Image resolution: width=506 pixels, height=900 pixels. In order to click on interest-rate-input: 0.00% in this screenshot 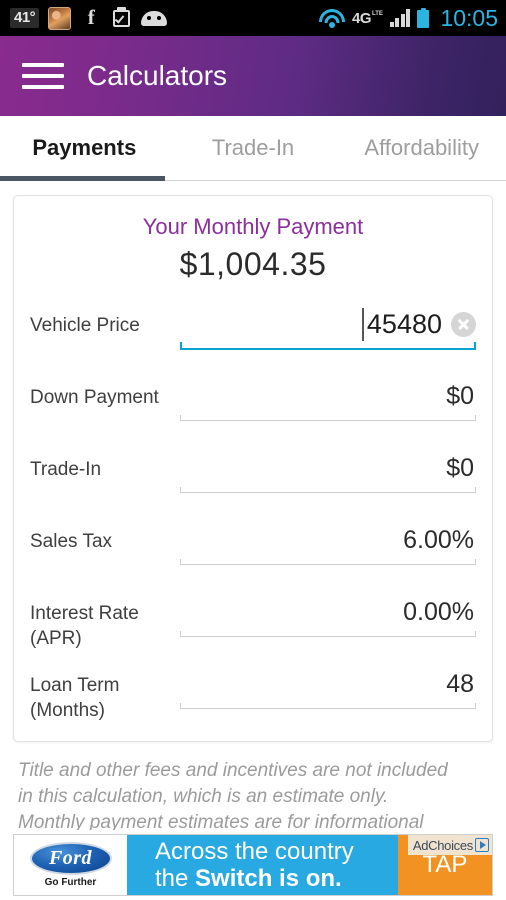, I will do `click(328, 615)`.